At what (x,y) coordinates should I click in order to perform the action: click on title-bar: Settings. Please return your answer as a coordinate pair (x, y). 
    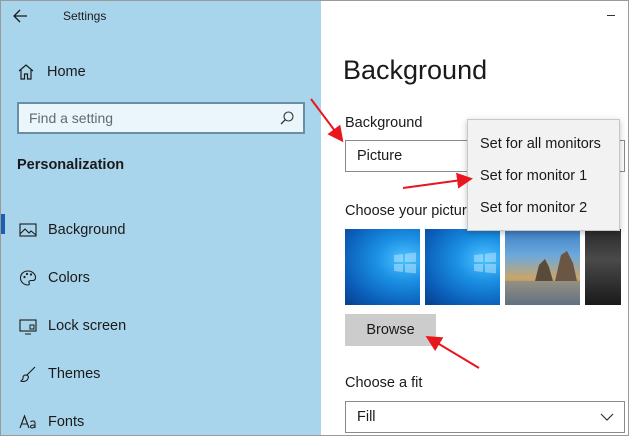
    Looking at the image, I should click on (161, 16).